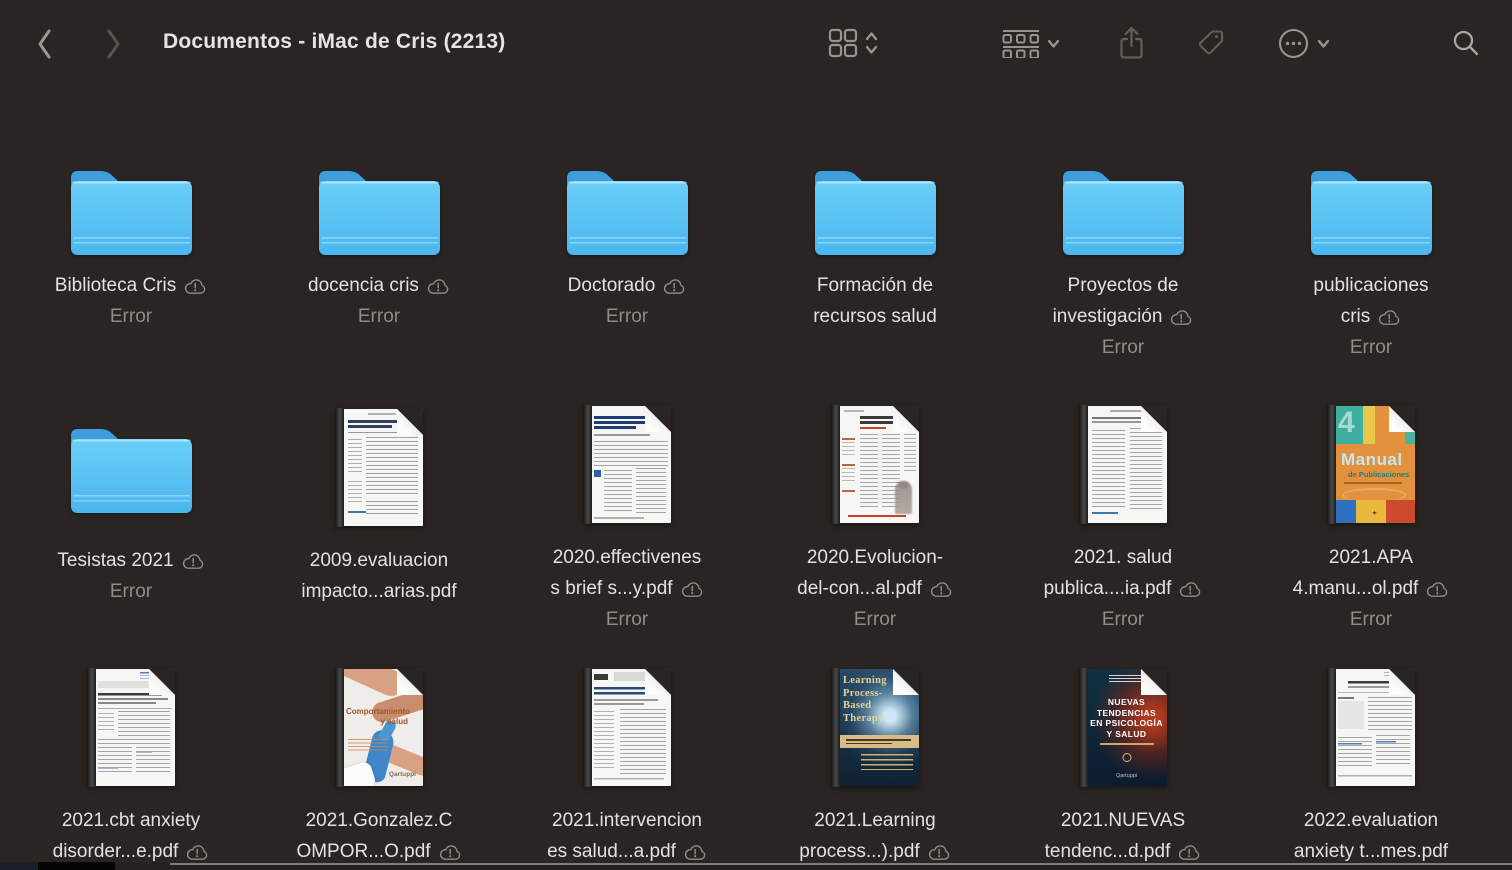  I want to click on item-publicaciones-cris: publicaciones cris Error, so click(1371, 245).